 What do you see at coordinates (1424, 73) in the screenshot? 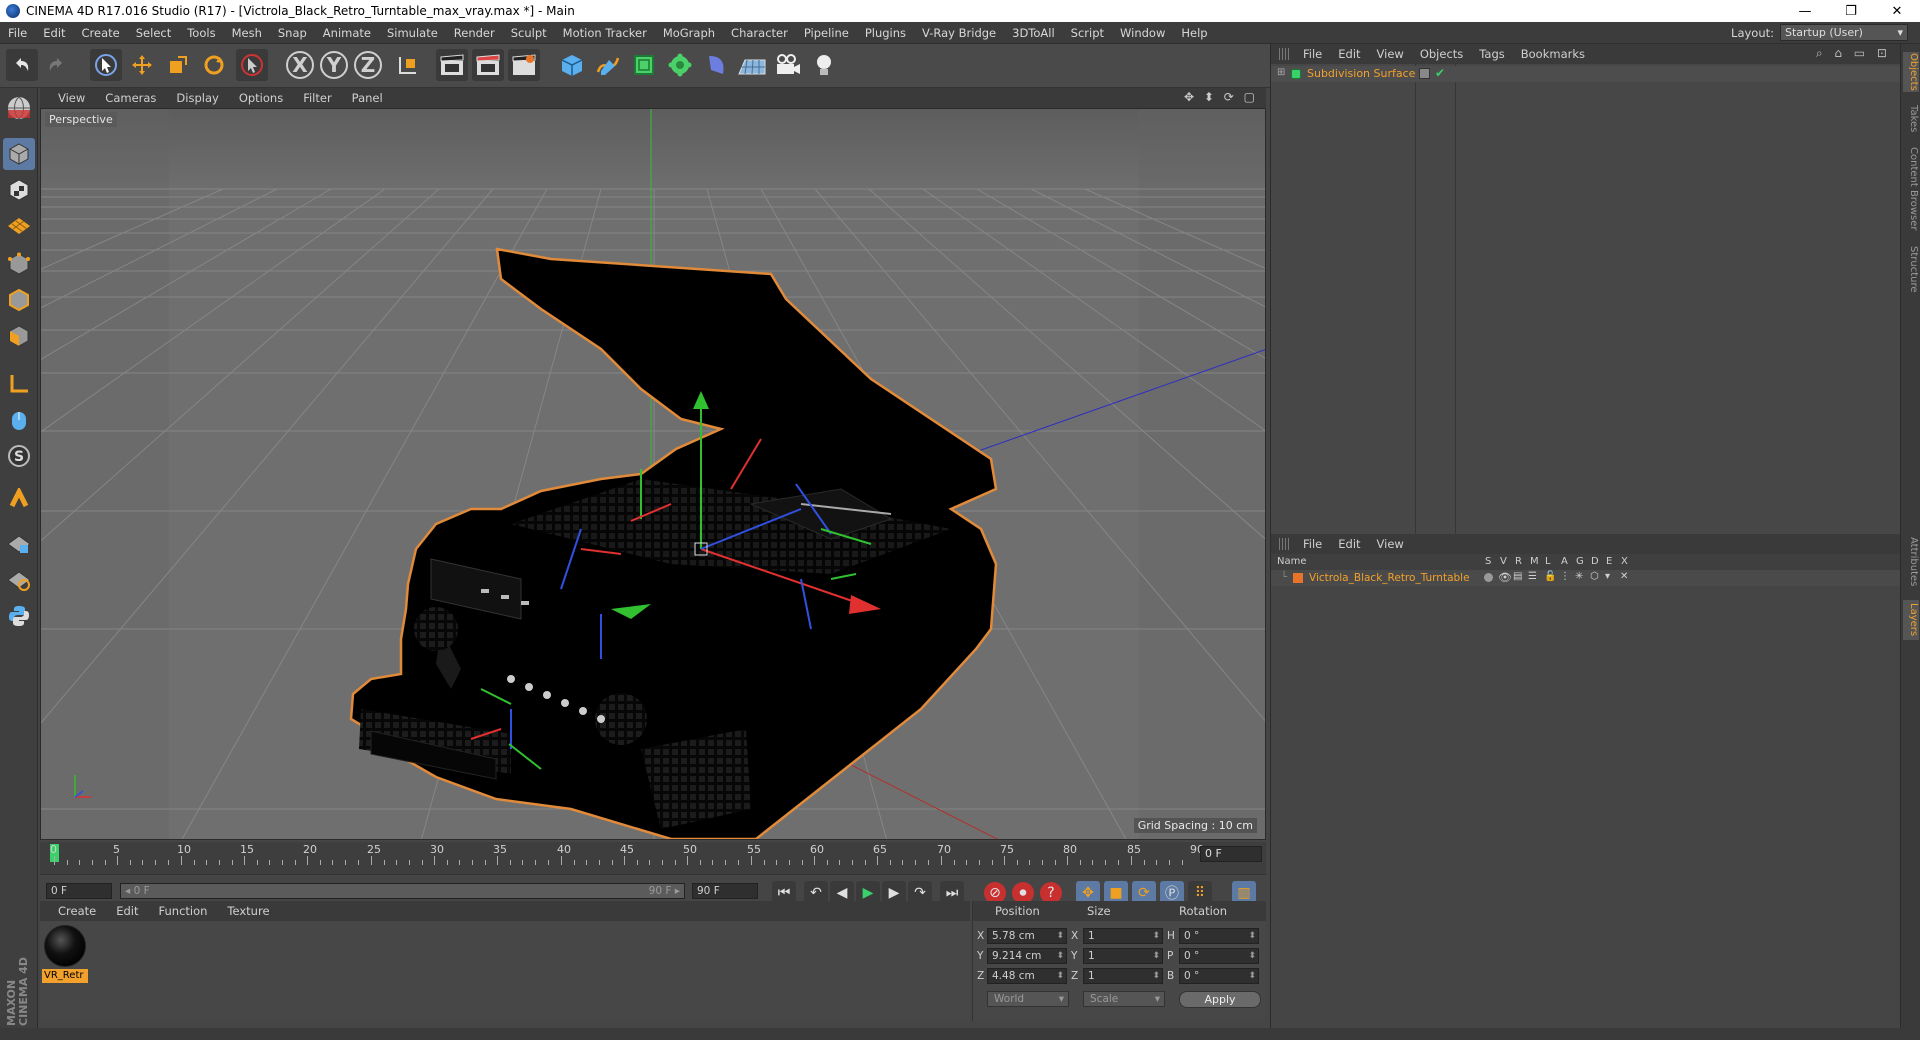
I see `editor-visibility-icon` at bounding box center [1424, 73].